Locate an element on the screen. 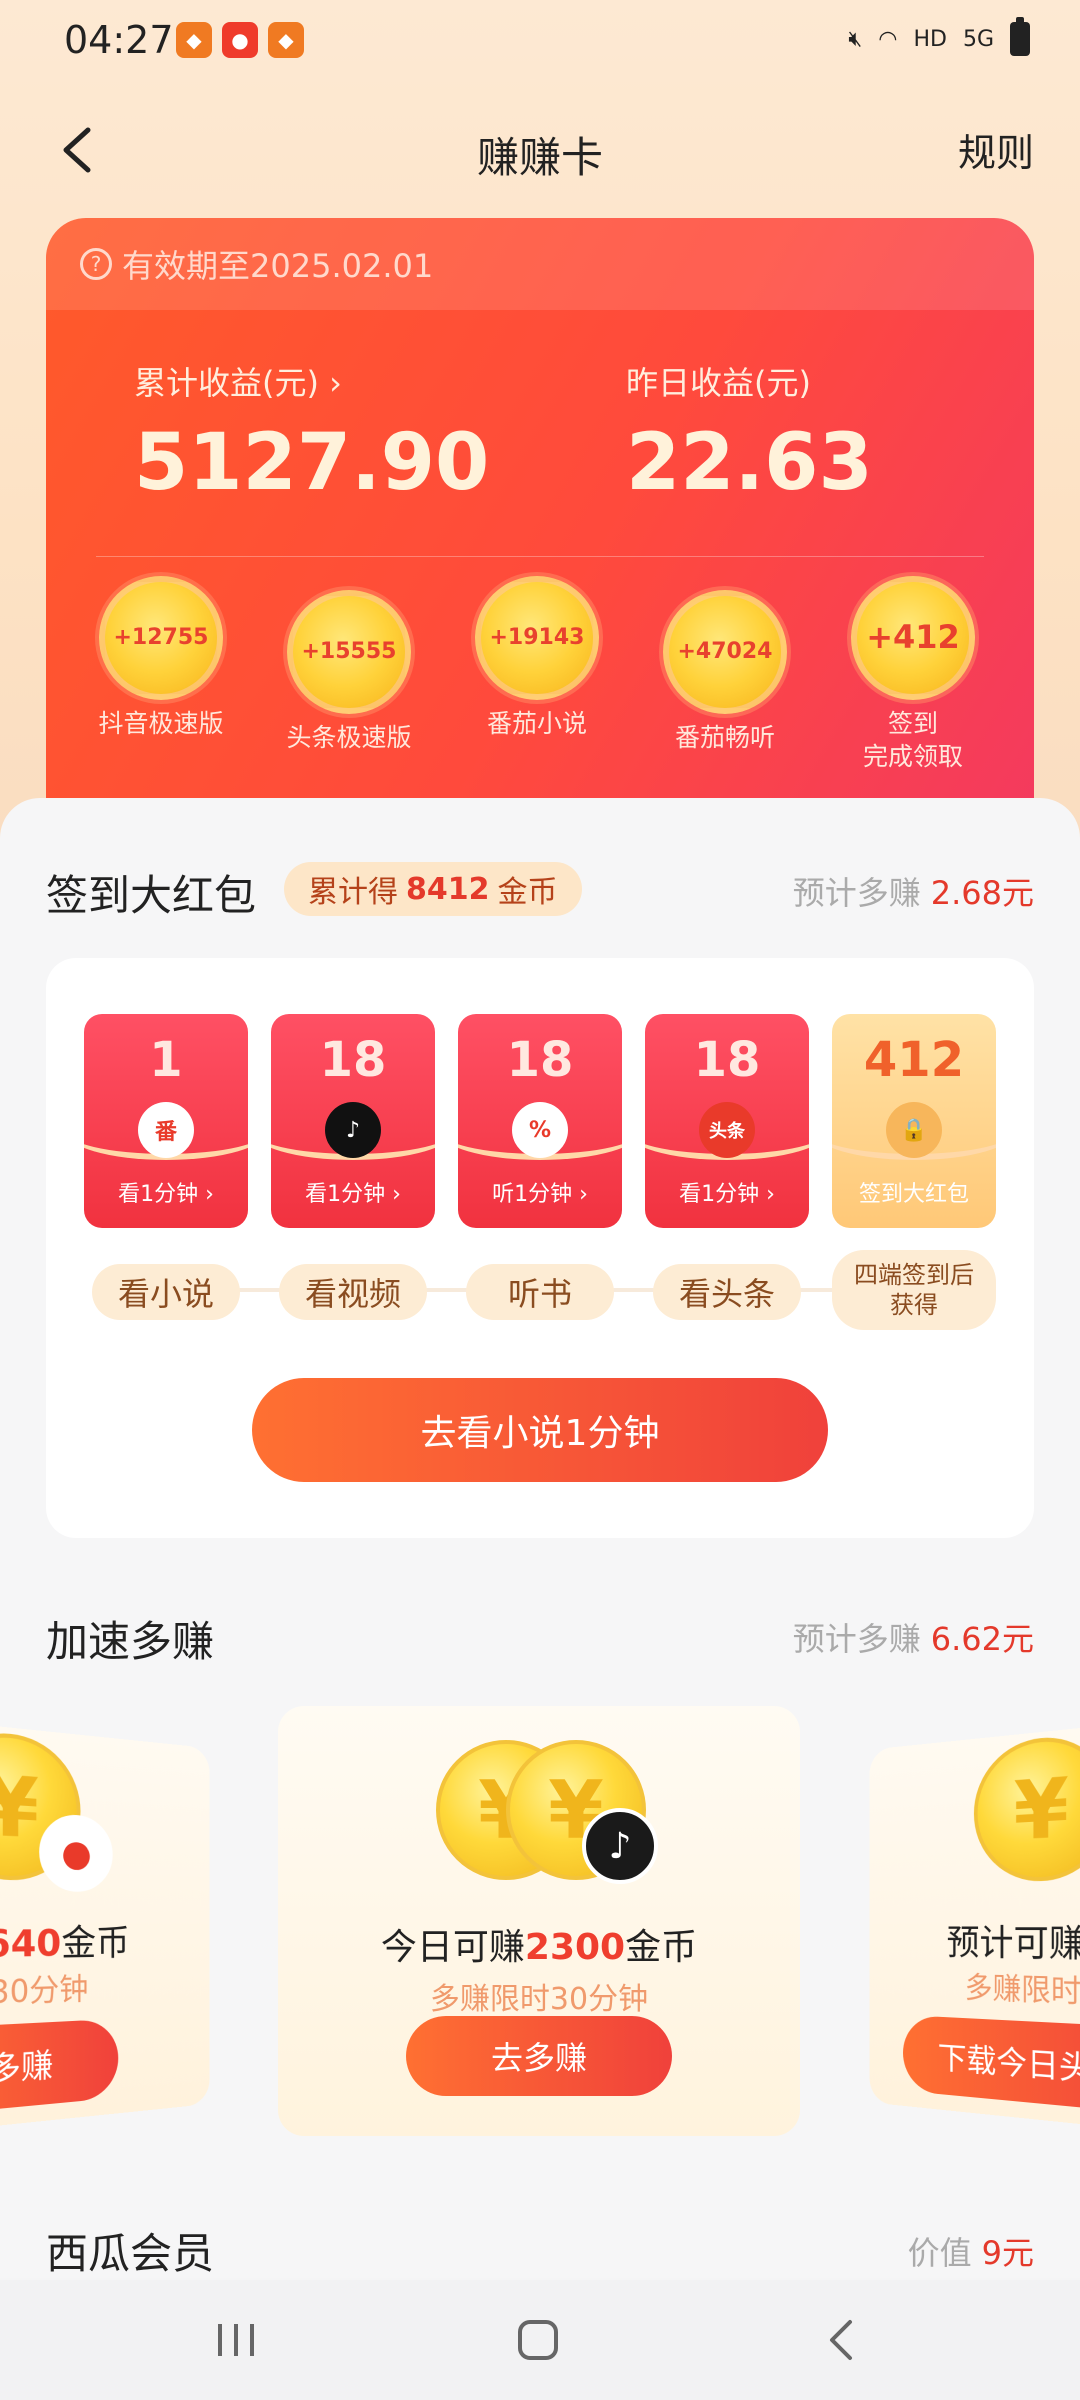  main-card-sub: 多赚限时30分钟 is located at coordinates (539, 1999).